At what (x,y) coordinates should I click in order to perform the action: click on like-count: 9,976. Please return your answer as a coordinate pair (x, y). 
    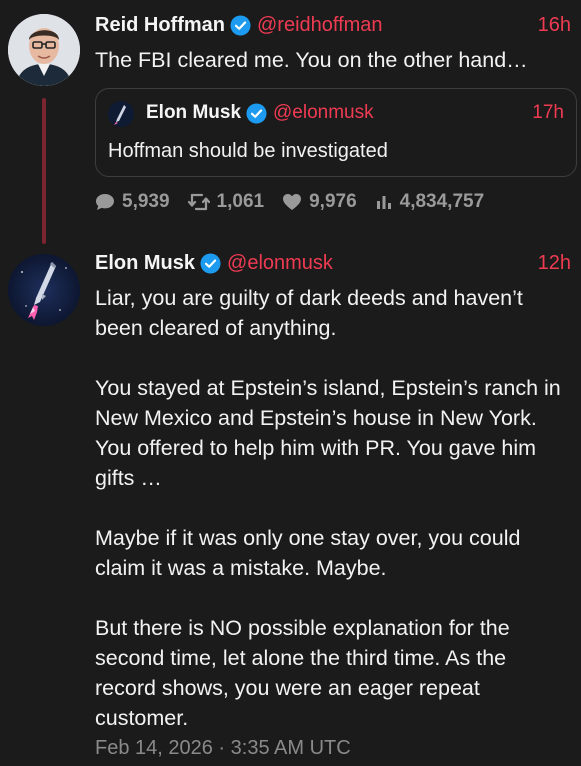
    Looking at the image, I should click on (333, 201).